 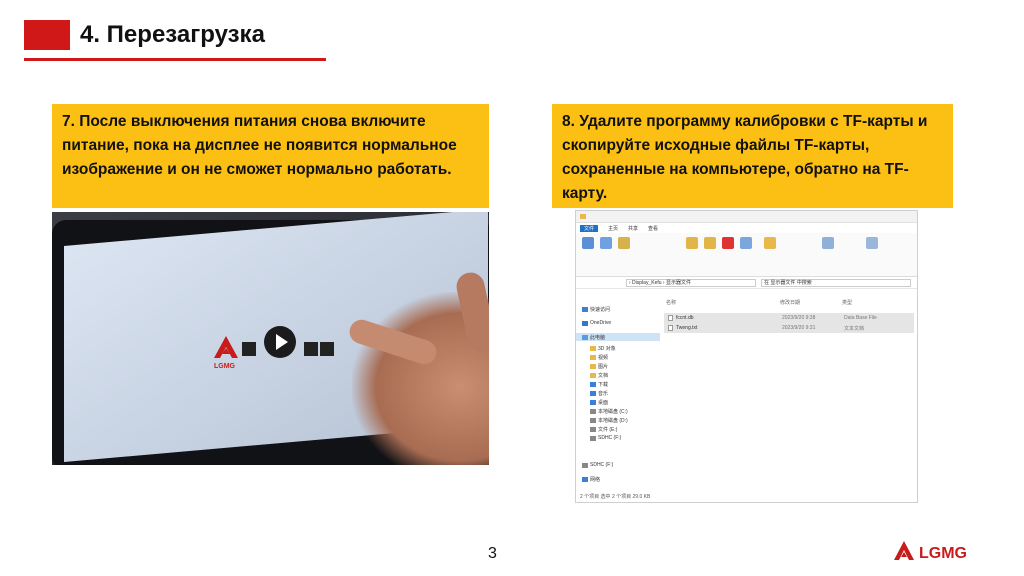 What do you see at coordinates (588, 243) in the screenshot?
I see `pin-icon` at bounding box center [588, 243].